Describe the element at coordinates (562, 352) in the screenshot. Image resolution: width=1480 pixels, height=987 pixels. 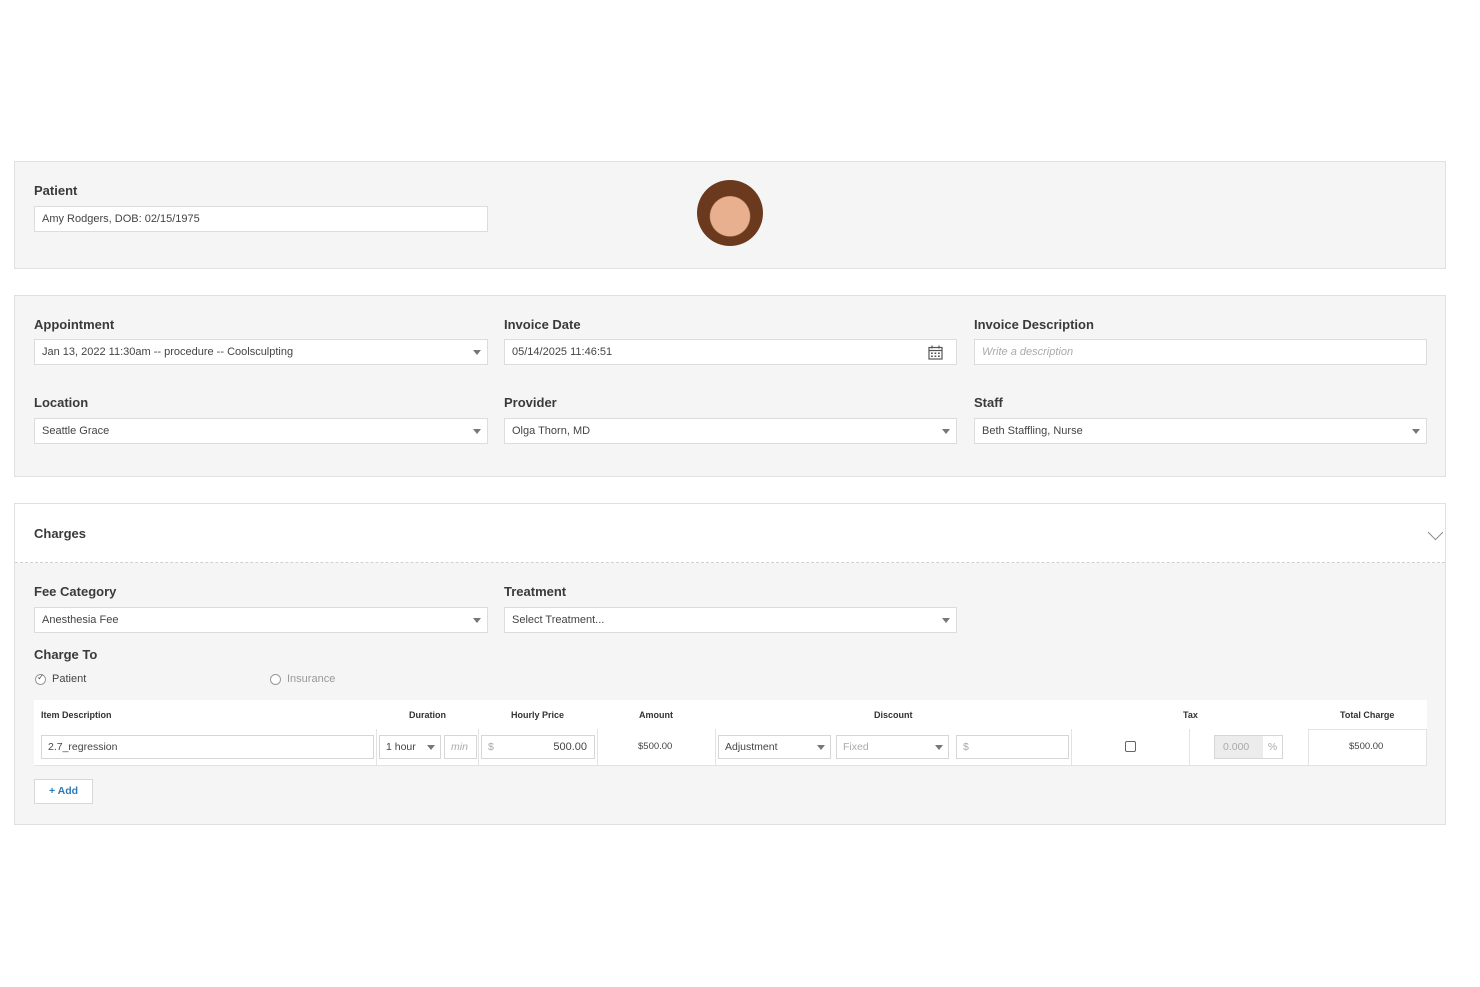
I see `invoice-date-value: 05/14/2025 11:46:51` at that location.